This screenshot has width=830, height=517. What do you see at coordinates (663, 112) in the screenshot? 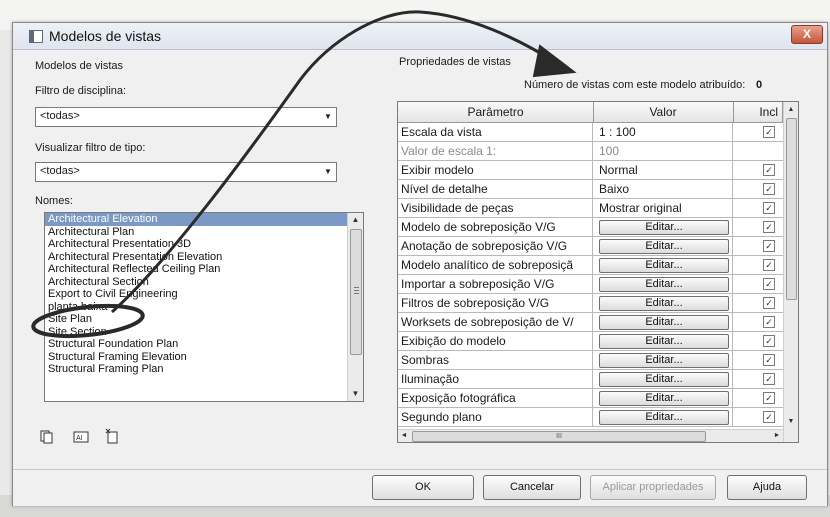
I see `header-value: Valor` at bounding box center [663, 112].